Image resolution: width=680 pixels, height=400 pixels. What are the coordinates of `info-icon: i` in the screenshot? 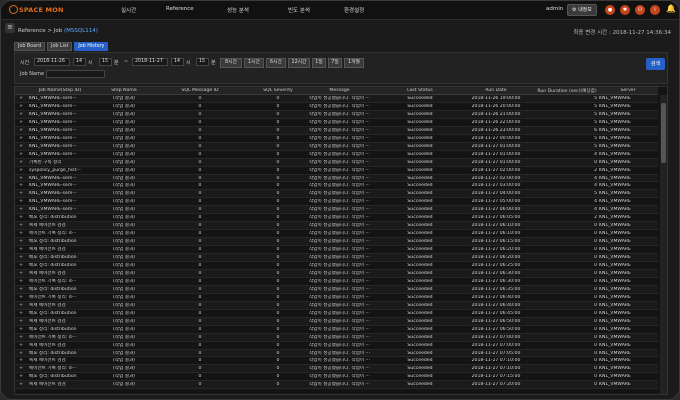 It's located at (655, 10).